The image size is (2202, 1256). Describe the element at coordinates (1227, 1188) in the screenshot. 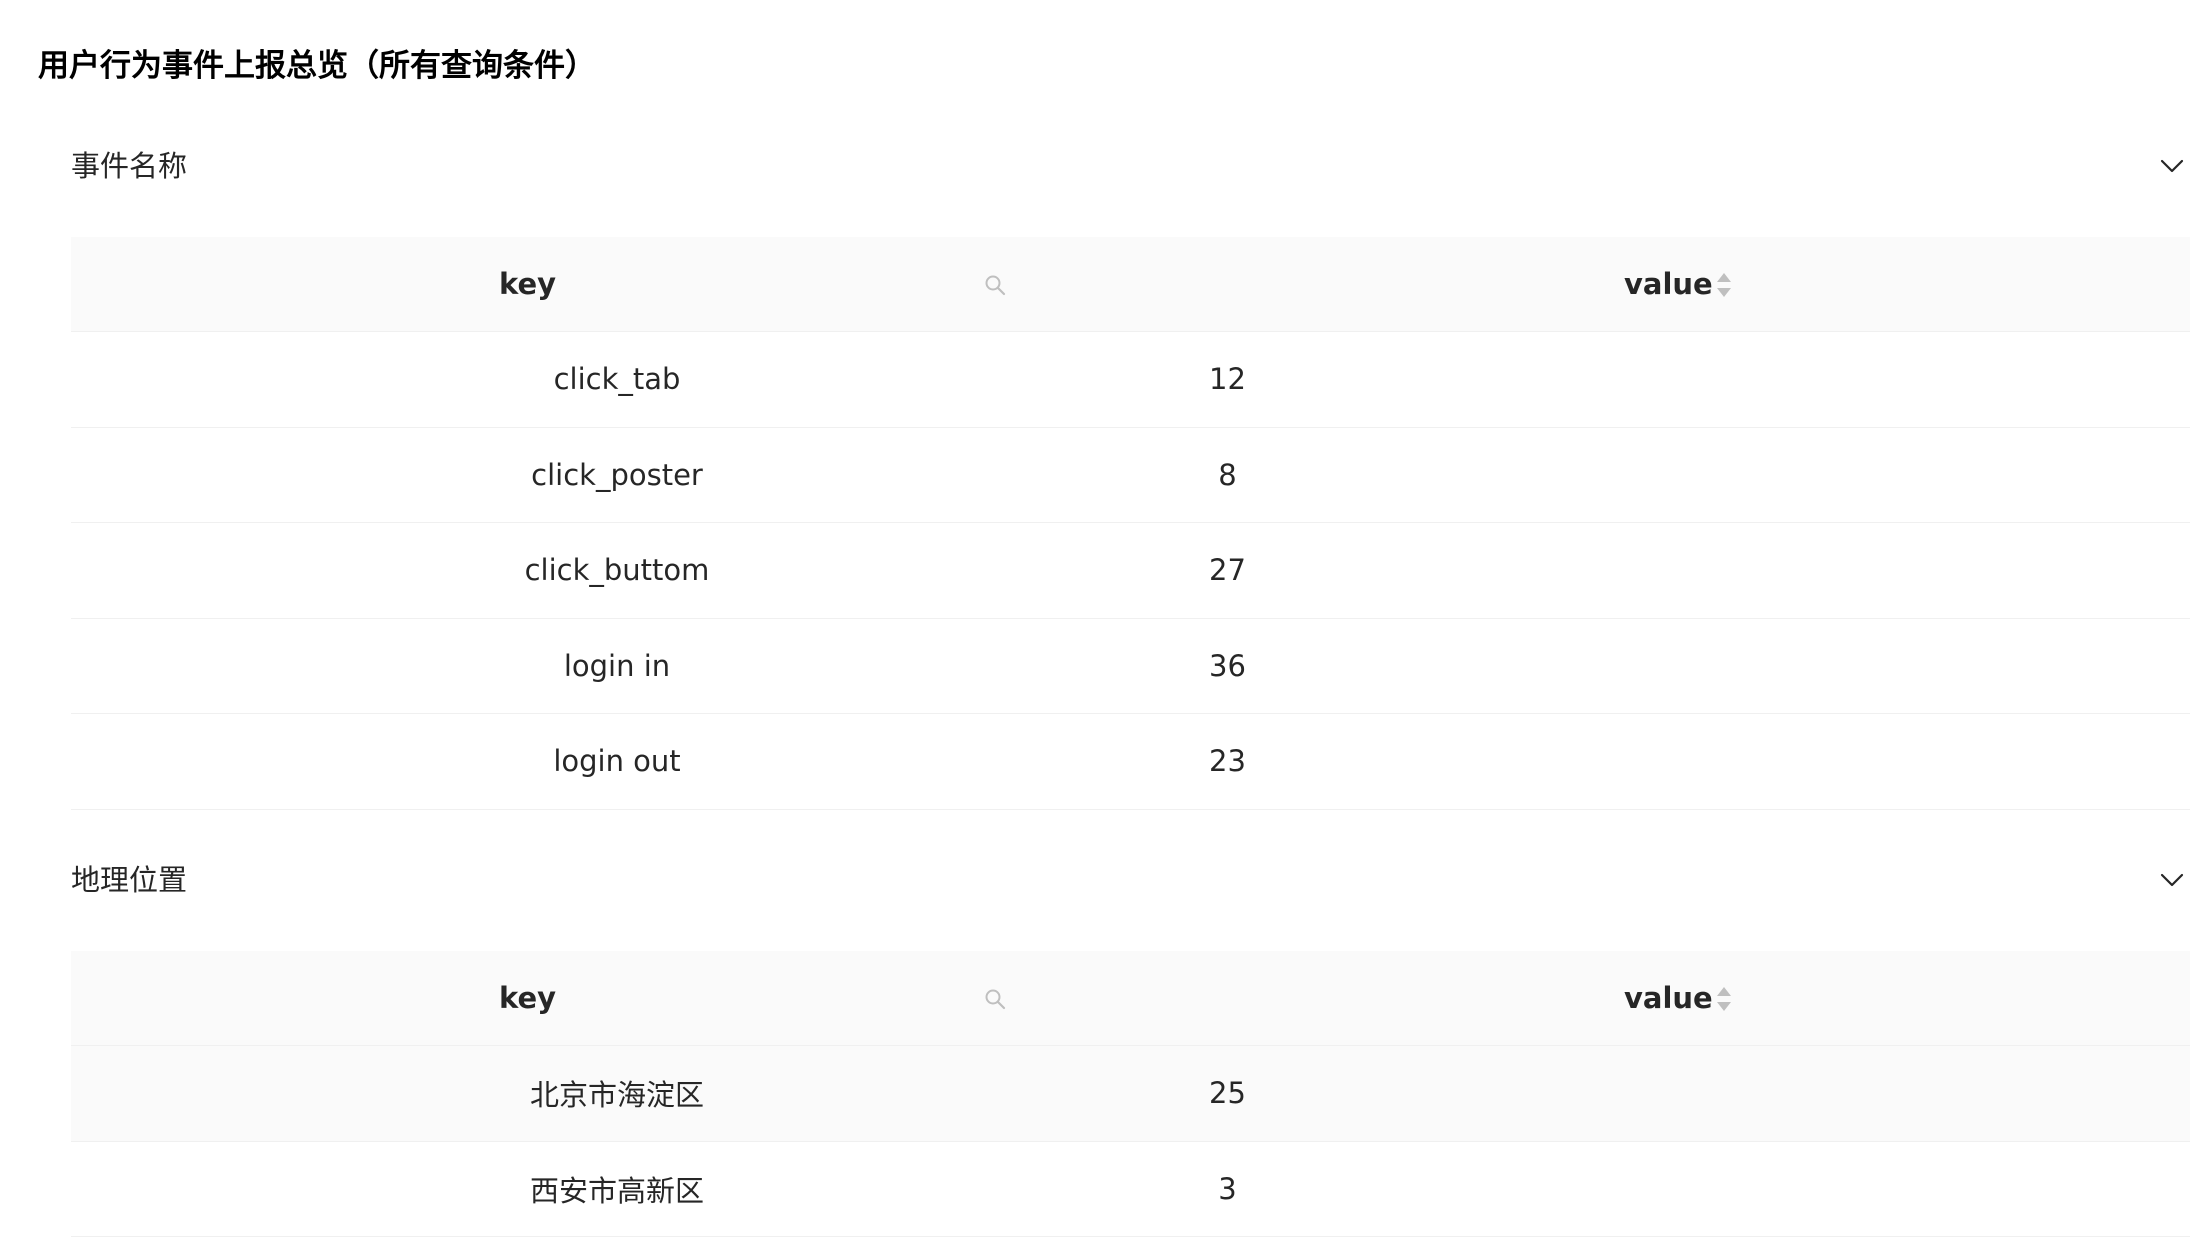

I see `cell-value: 3` at that location.